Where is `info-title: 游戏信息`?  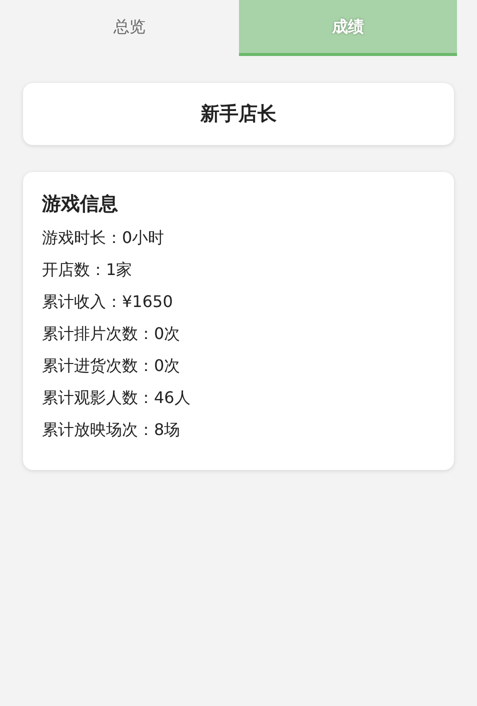
info-title: 游戏信息 is located at coordinates (80, 204).